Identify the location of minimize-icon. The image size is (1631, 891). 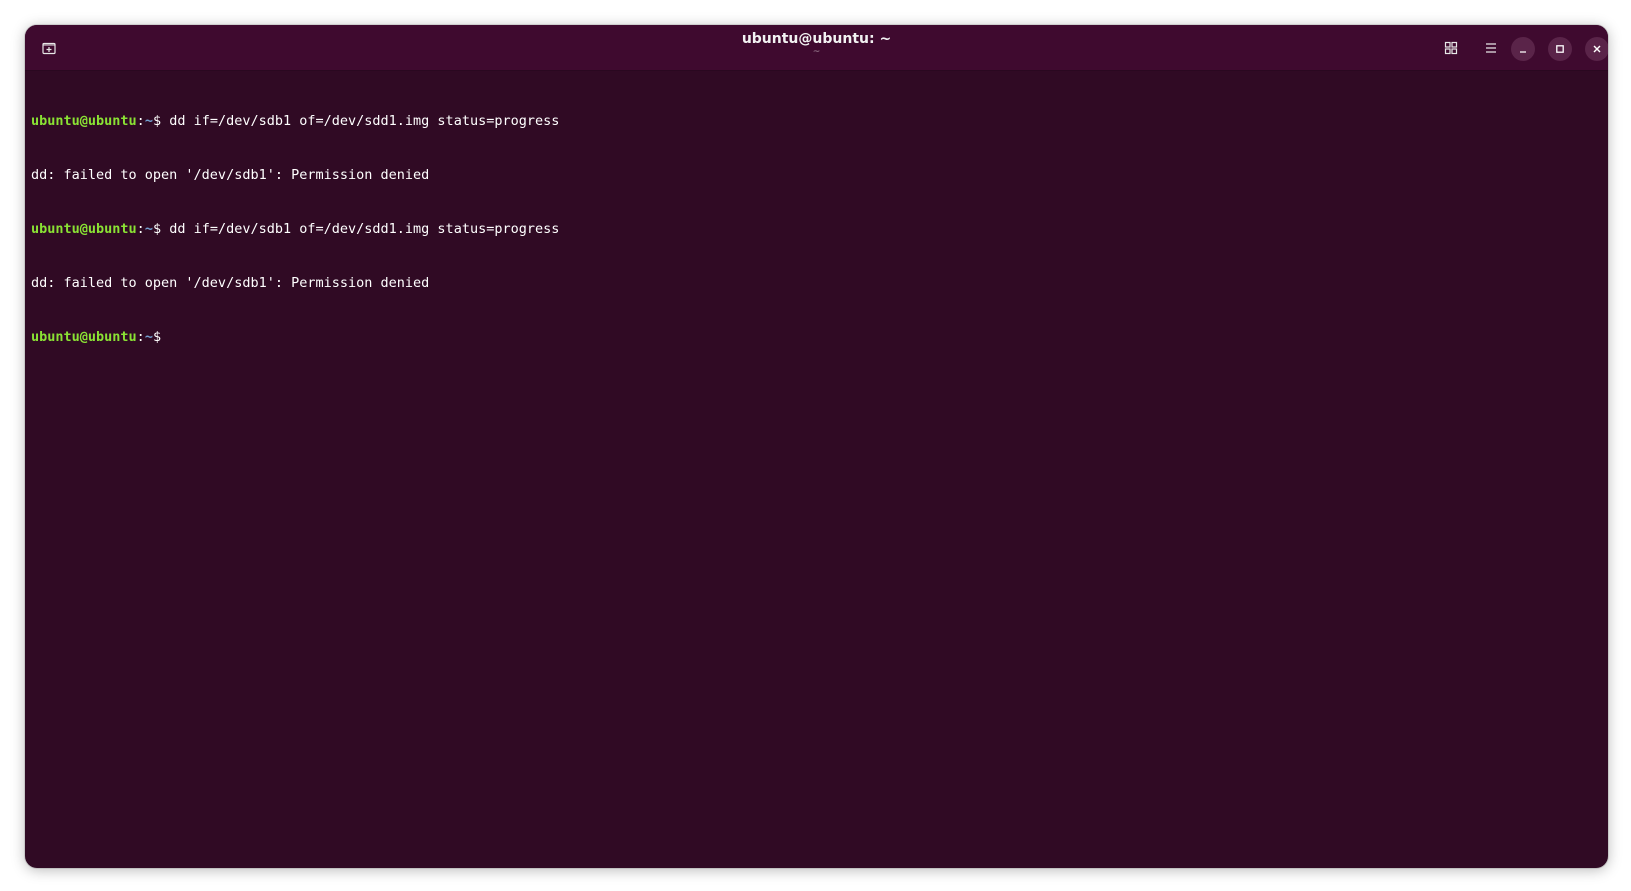
(1523, 52).